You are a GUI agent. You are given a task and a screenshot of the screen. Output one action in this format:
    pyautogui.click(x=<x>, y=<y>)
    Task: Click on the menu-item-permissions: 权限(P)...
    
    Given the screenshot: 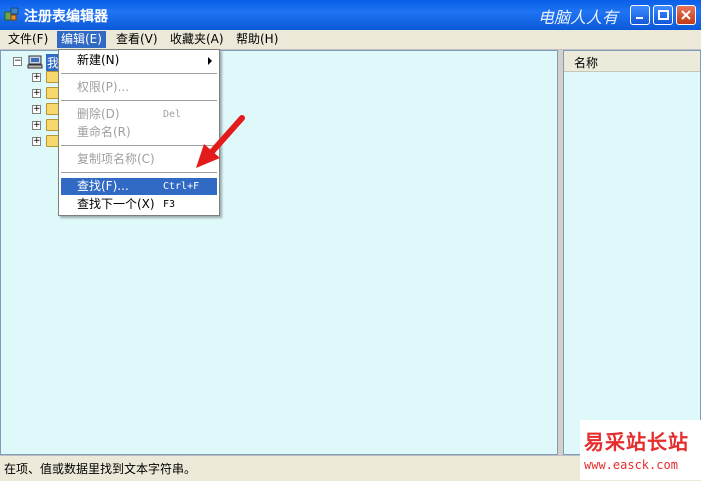 What is the action you would take?
    pyautogui.click(x=139, y=87)
    